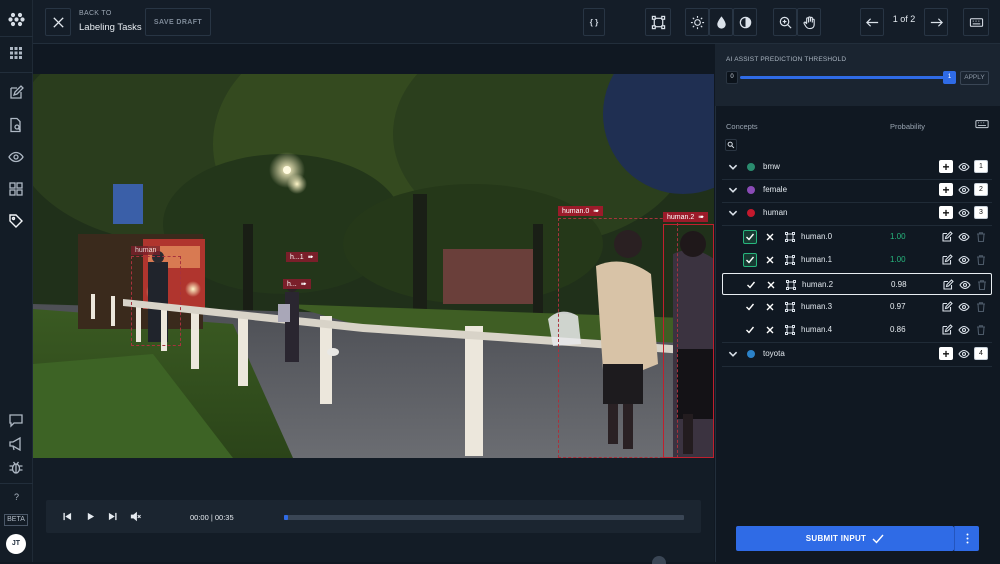 The image size is (1000, 564). What do you see at coordinates (845, 538) in the screenshot?
I see `submit-input-button: SUBMIT INPUT` at bounding box center [845, 538].